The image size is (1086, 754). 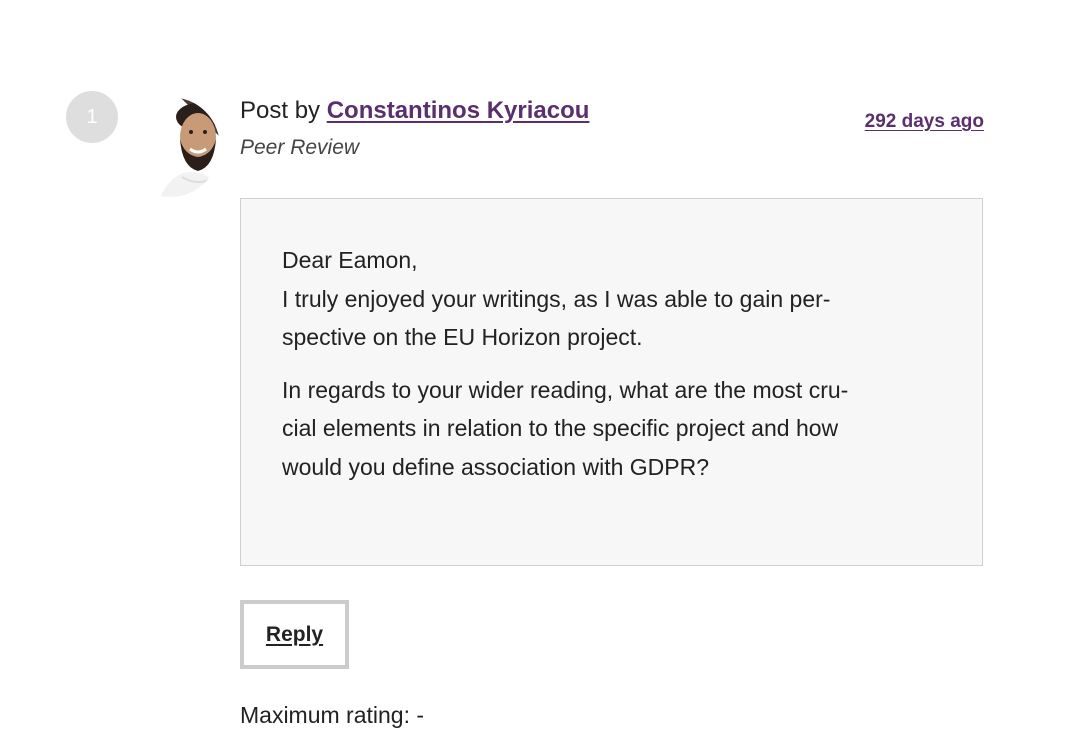 I want to click on post-type-label: Peer Review, so click(x=300, y=147).